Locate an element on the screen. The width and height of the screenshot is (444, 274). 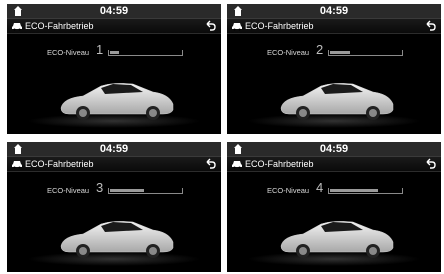
eco-level-number: 4 is located at coordinates (320, 187).